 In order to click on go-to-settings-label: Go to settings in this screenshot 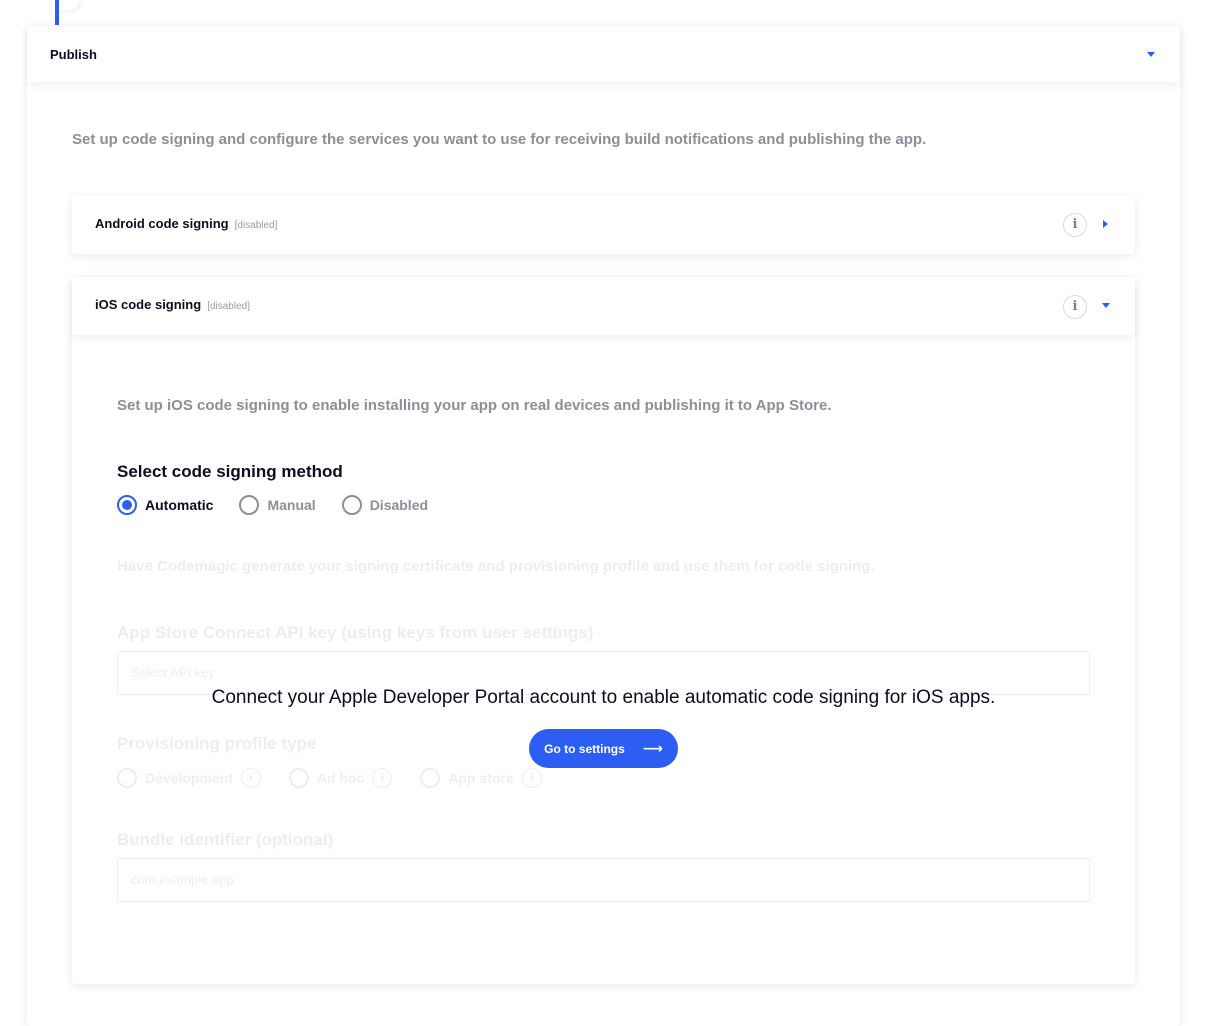, I will do `click(584, 748)`.